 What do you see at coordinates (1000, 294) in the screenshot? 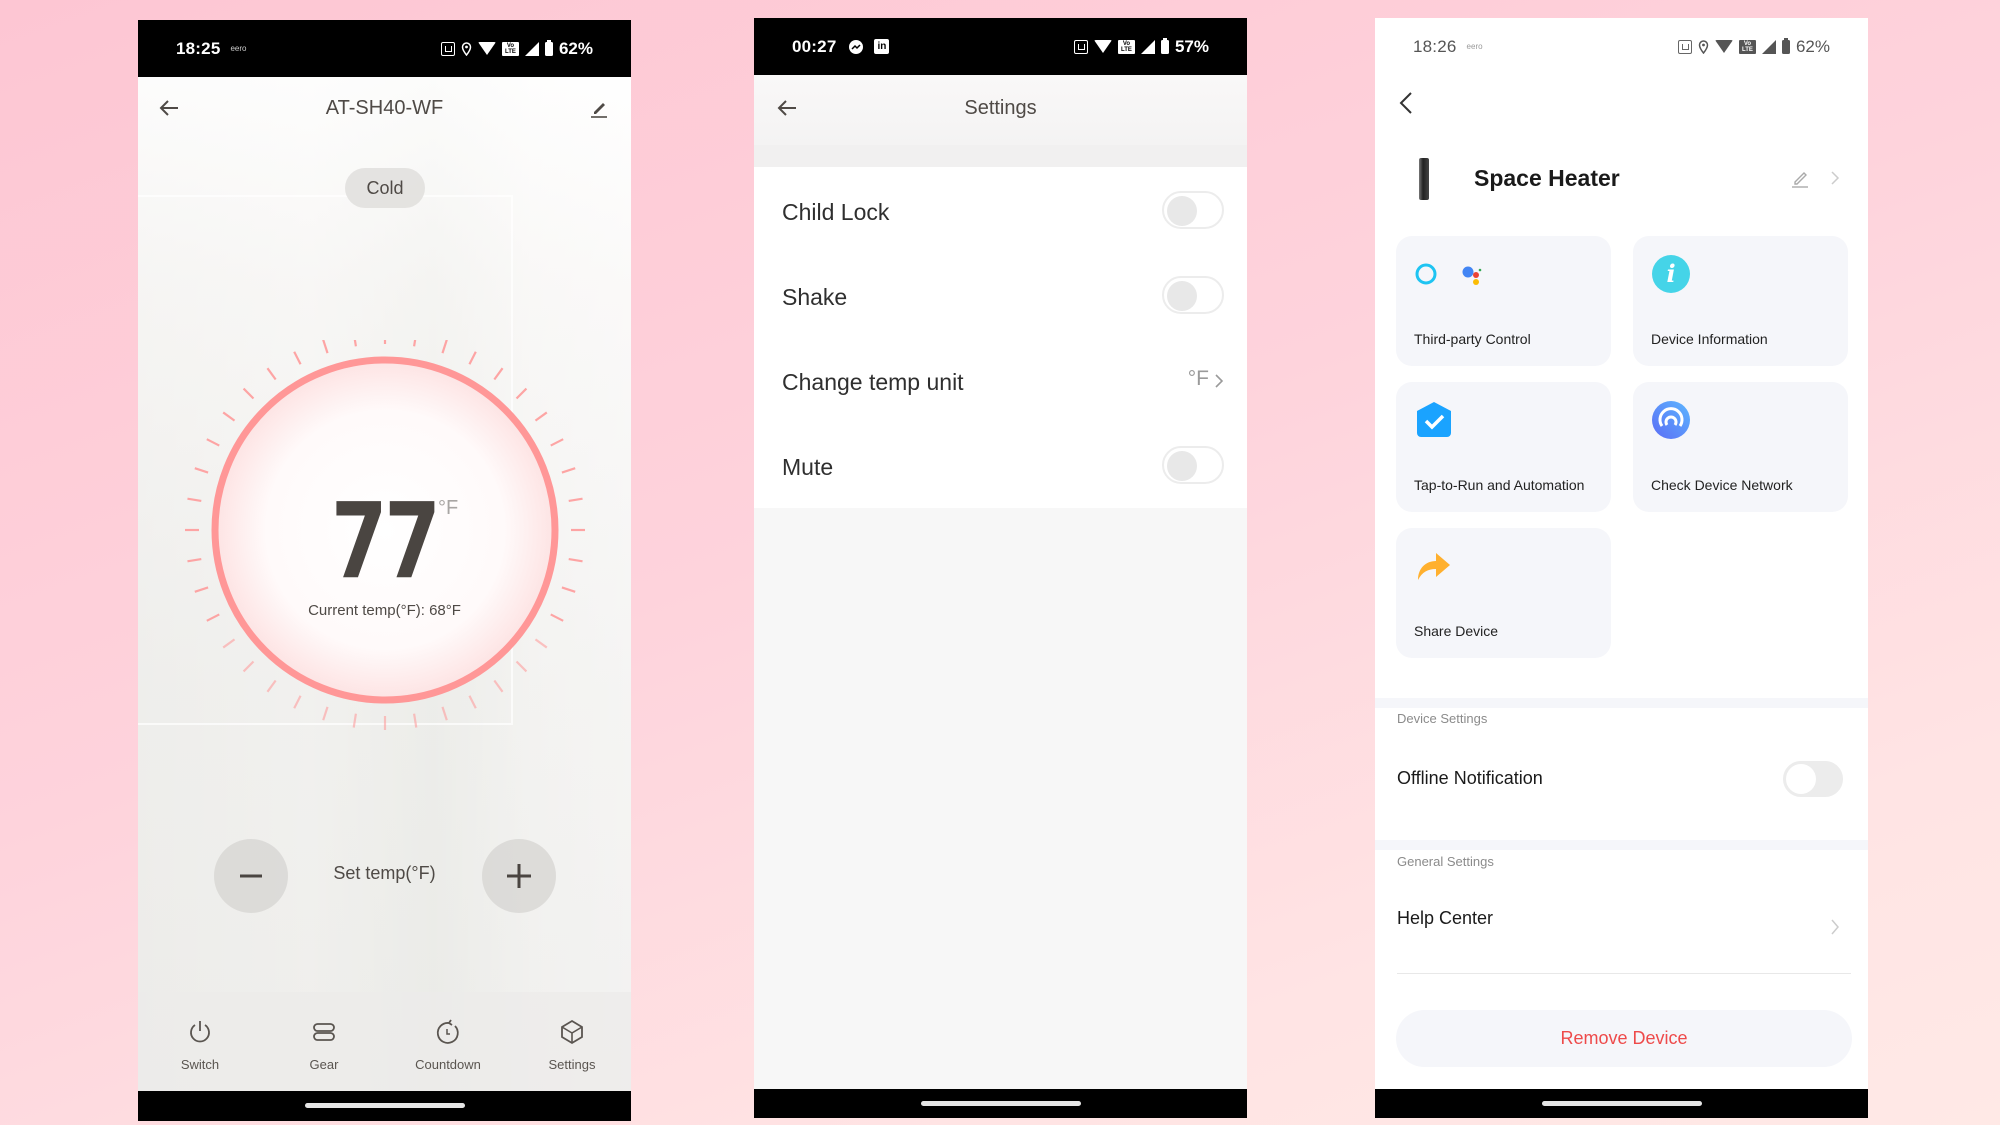
I see `setting-row-shake: Shake` at bounding box center [1000, 294].